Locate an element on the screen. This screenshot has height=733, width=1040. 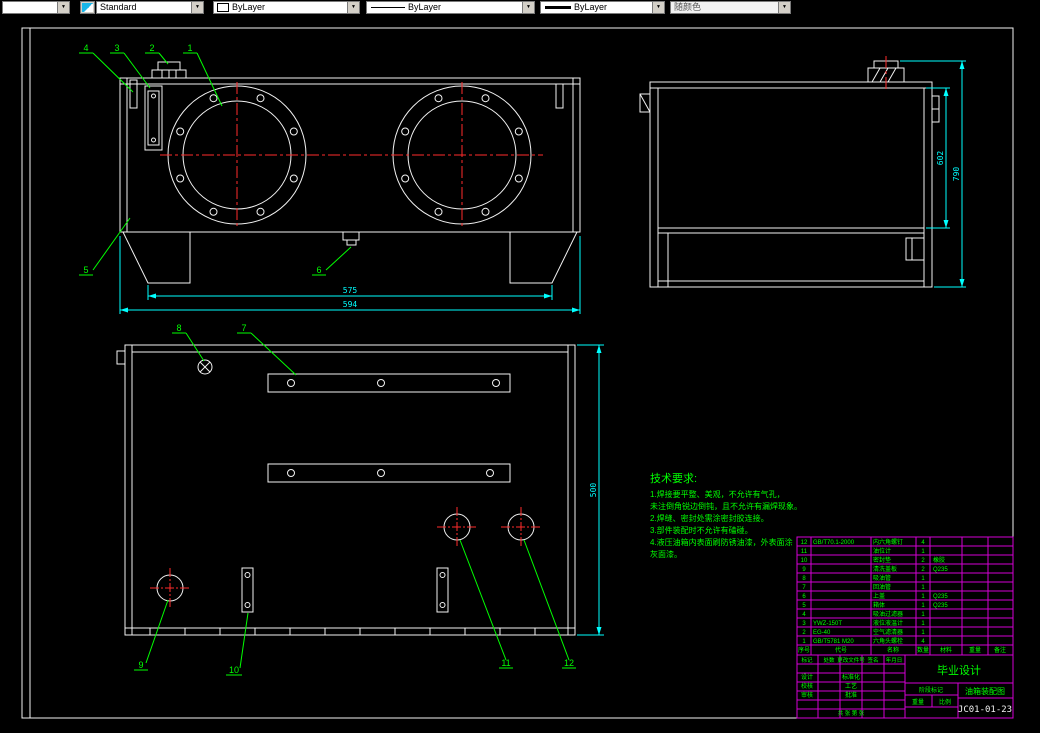
weight-label: 重量 is located at coordinates (918, 702).